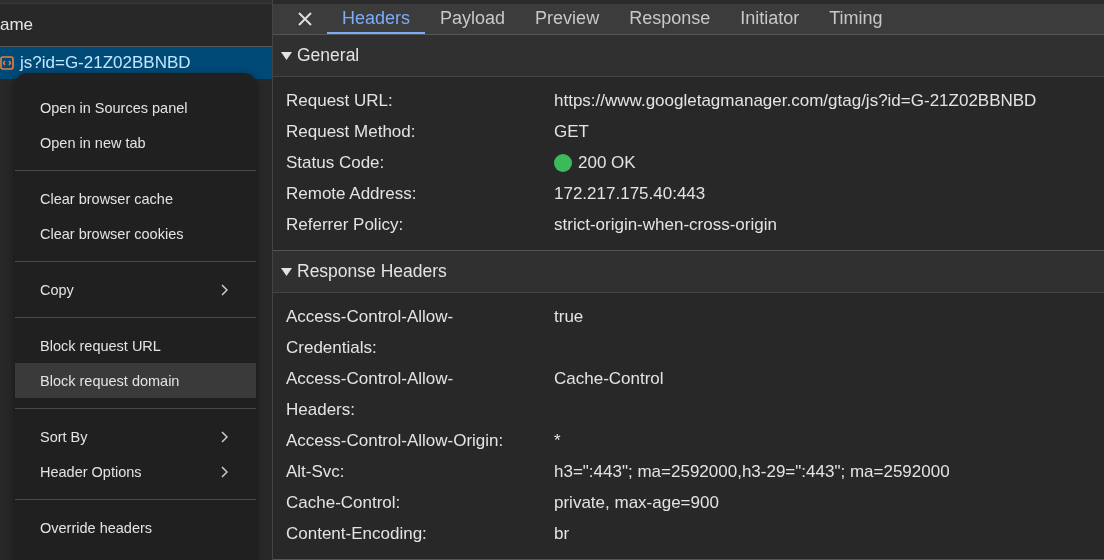 The width and height of the screenshot is (1104, 560). Describe the element at coordinates (609, 379) in the screenshot. I see `header-value: Cache-Control` at that location.